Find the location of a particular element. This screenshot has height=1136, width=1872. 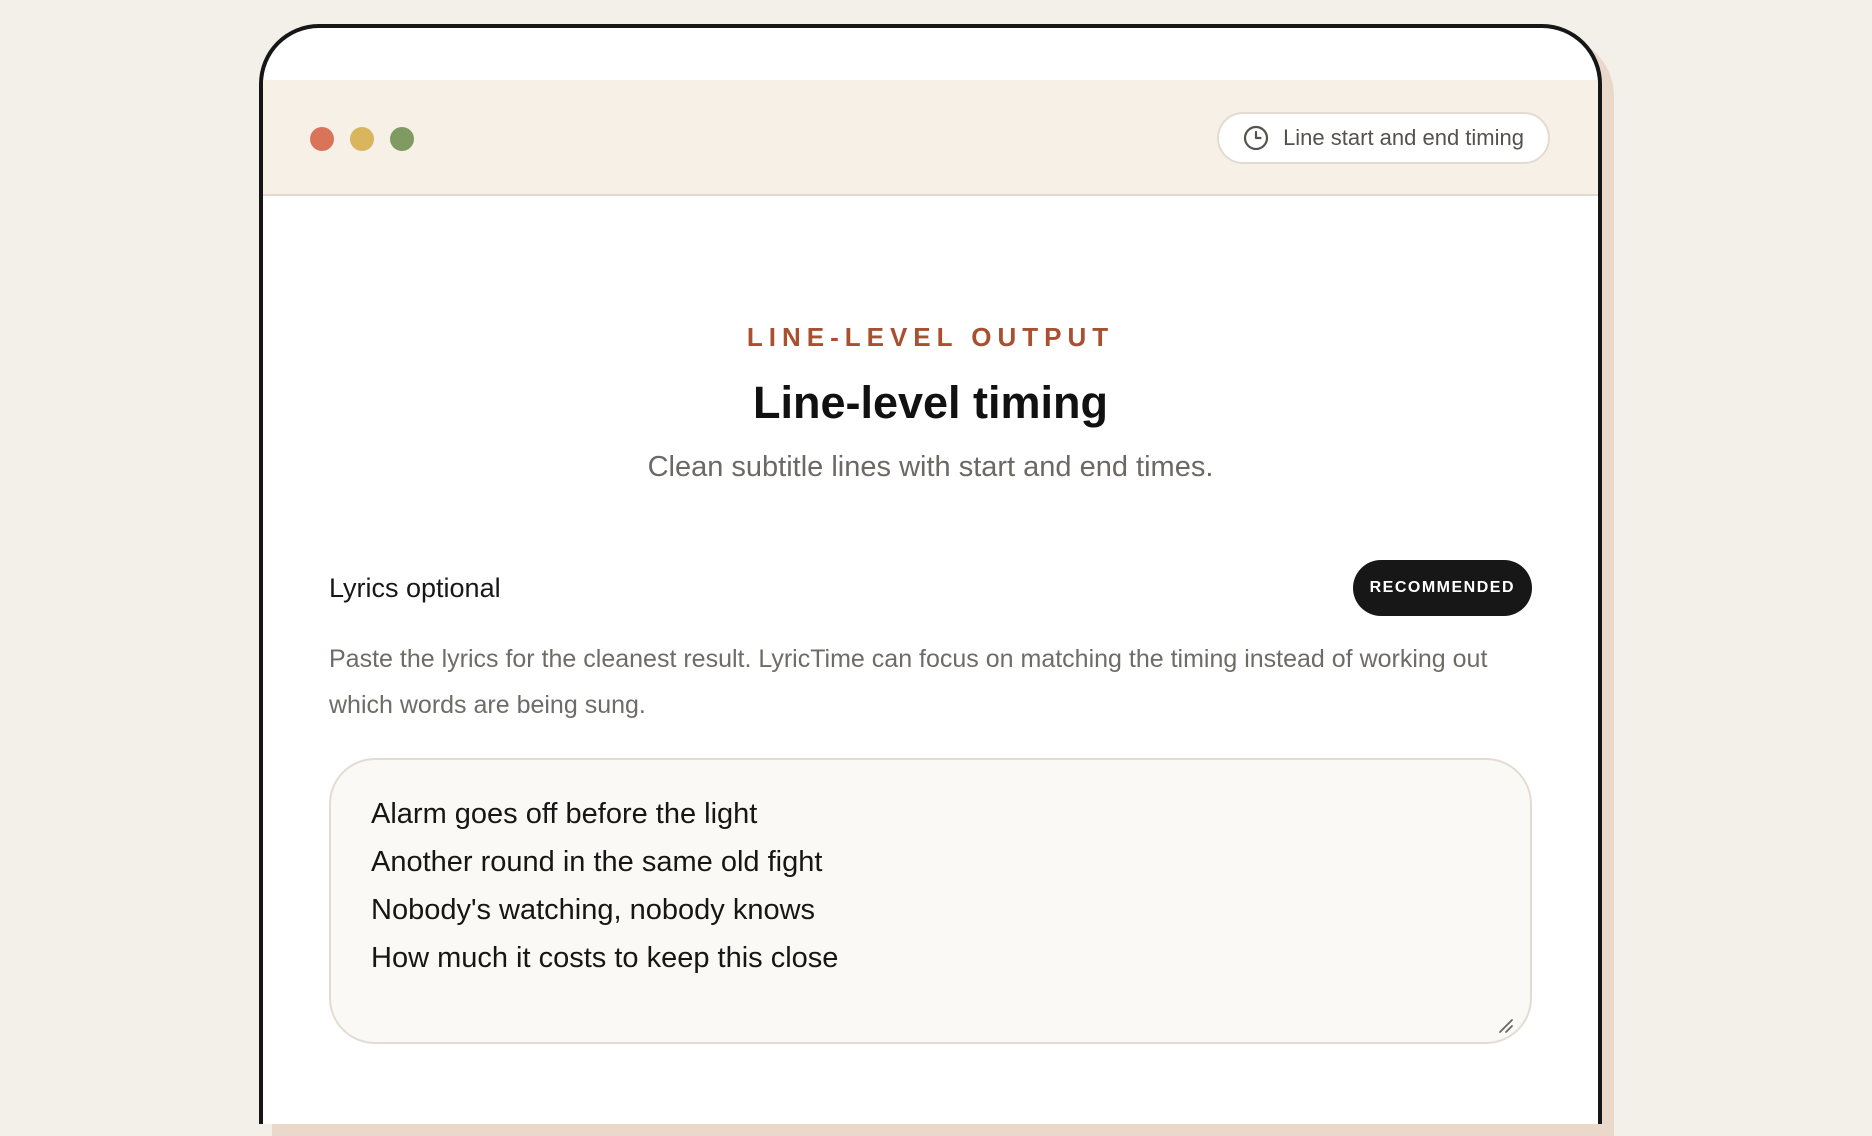

resize-handle-icon is located at coordinates (1505, 1025).